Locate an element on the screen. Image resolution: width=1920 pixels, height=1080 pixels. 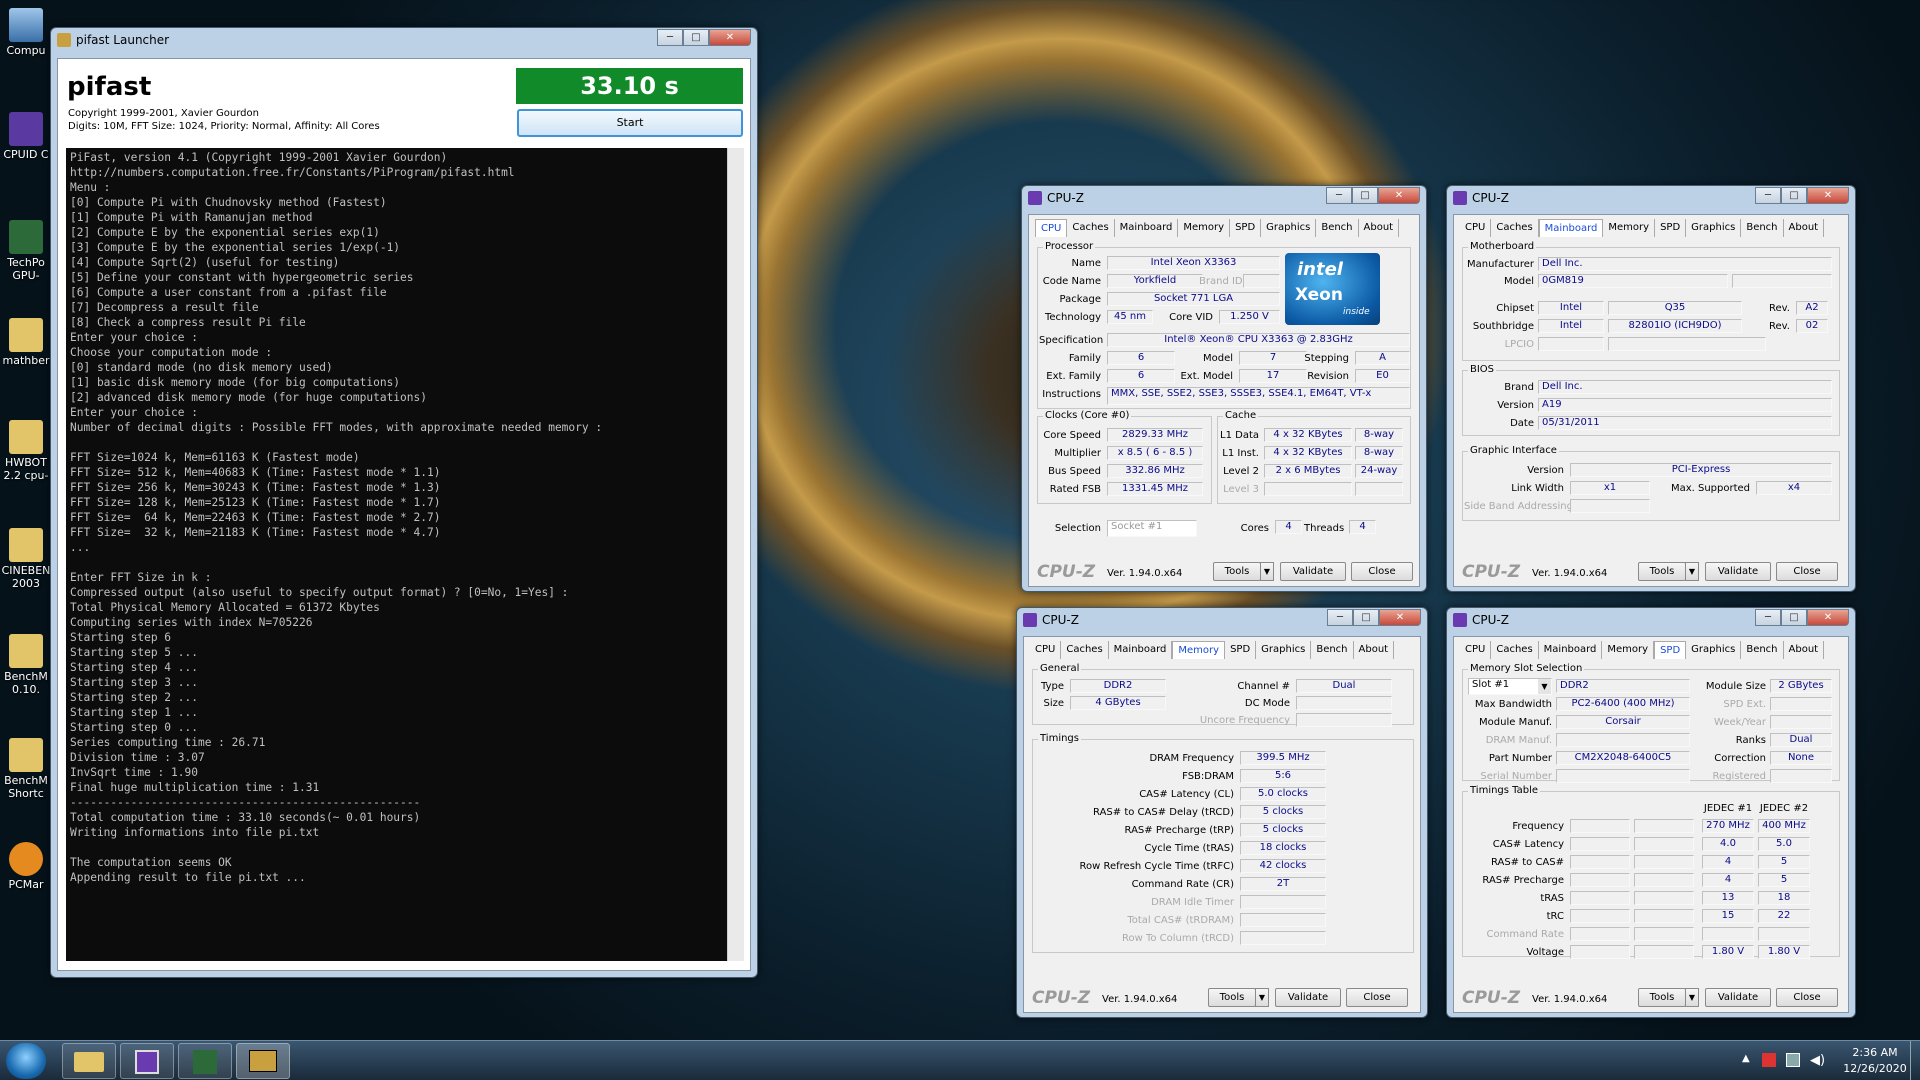
max-supported: x4 is located at coordinates (1794, 488).